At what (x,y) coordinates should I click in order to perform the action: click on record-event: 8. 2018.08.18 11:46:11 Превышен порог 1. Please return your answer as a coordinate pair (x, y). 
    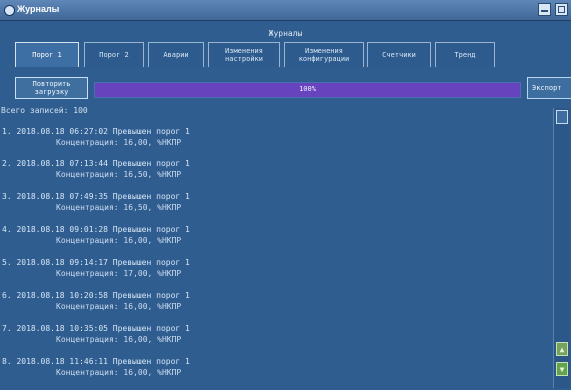
    Looking at the image, I should click on (96, 361).